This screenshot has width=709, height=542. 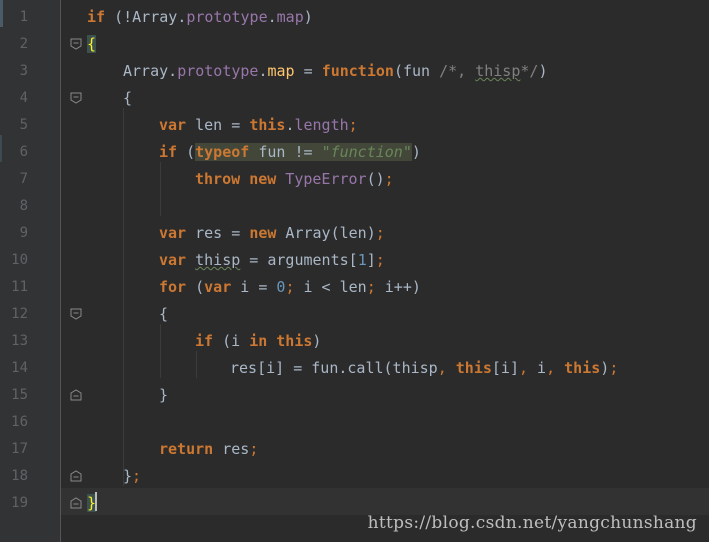 I want to click on code-token: (!, so click(x=119, y=17).